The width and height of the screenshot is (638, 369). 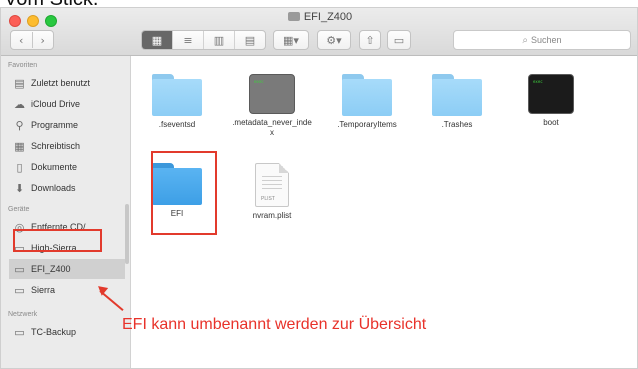 I want to click on search-placeholder: Suchen, so click(x=546, y=40).